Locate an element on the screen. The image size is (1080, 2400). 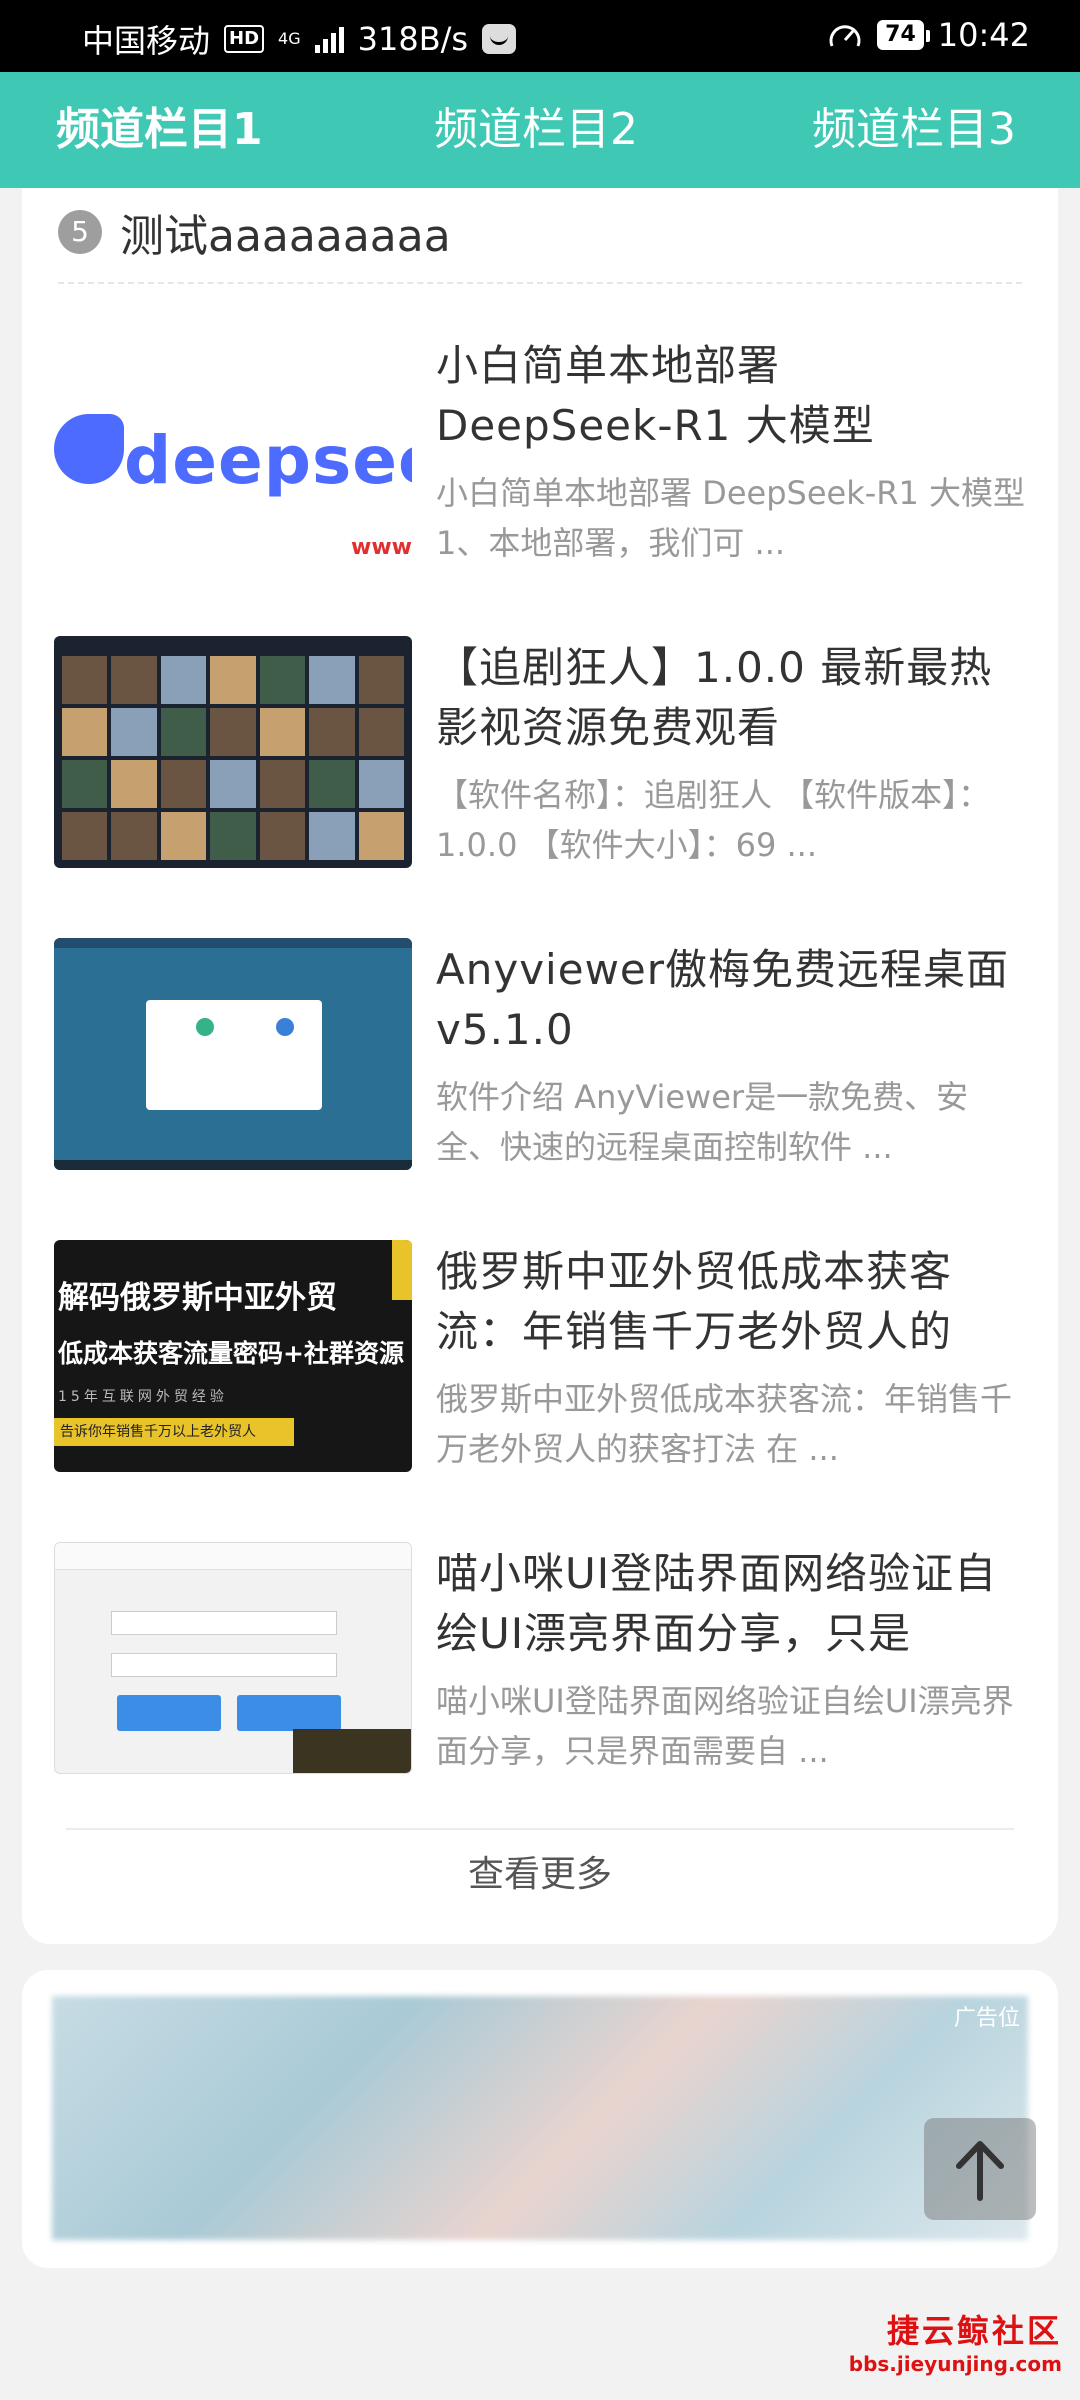
speed-dial-icon is located at coordinates (845, 36).